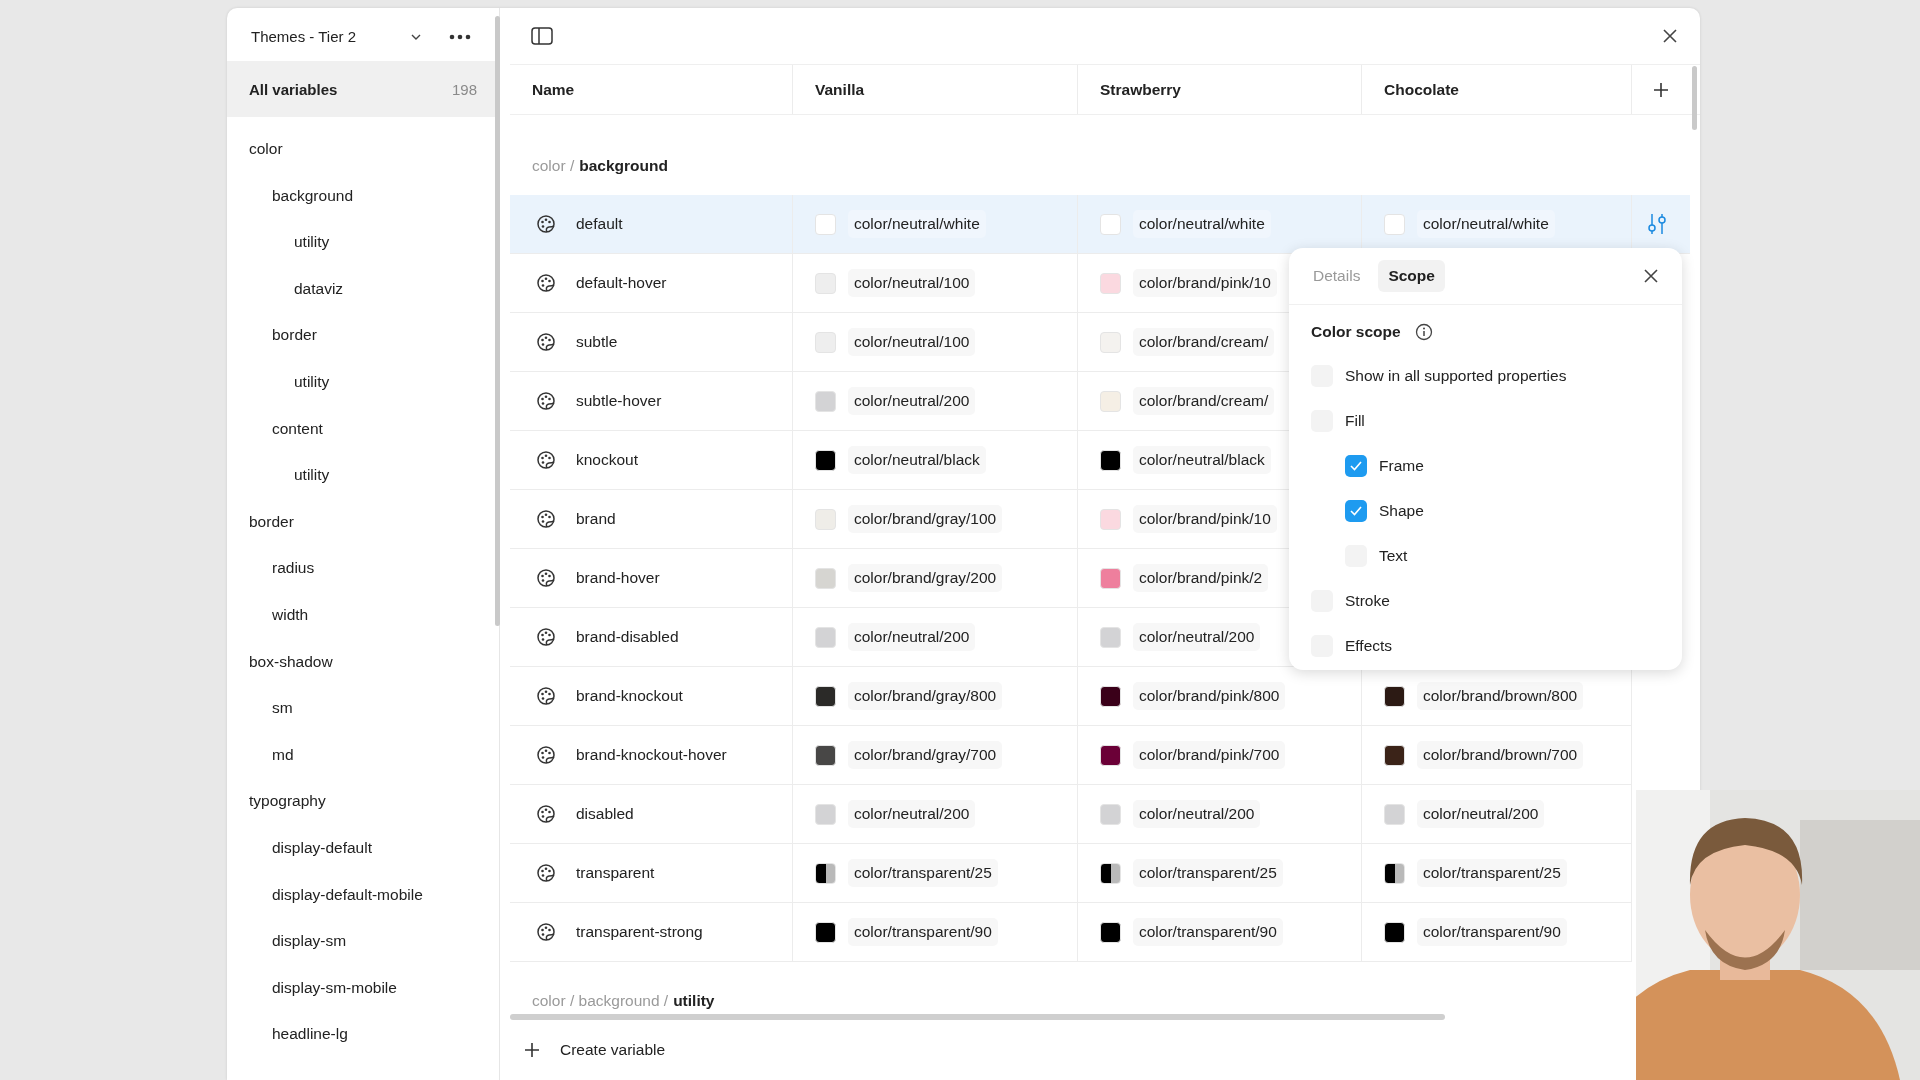 The height and width of the screenshot is (1080, 1920). I want to click on tree-item: dataviz, so click(319, 289).